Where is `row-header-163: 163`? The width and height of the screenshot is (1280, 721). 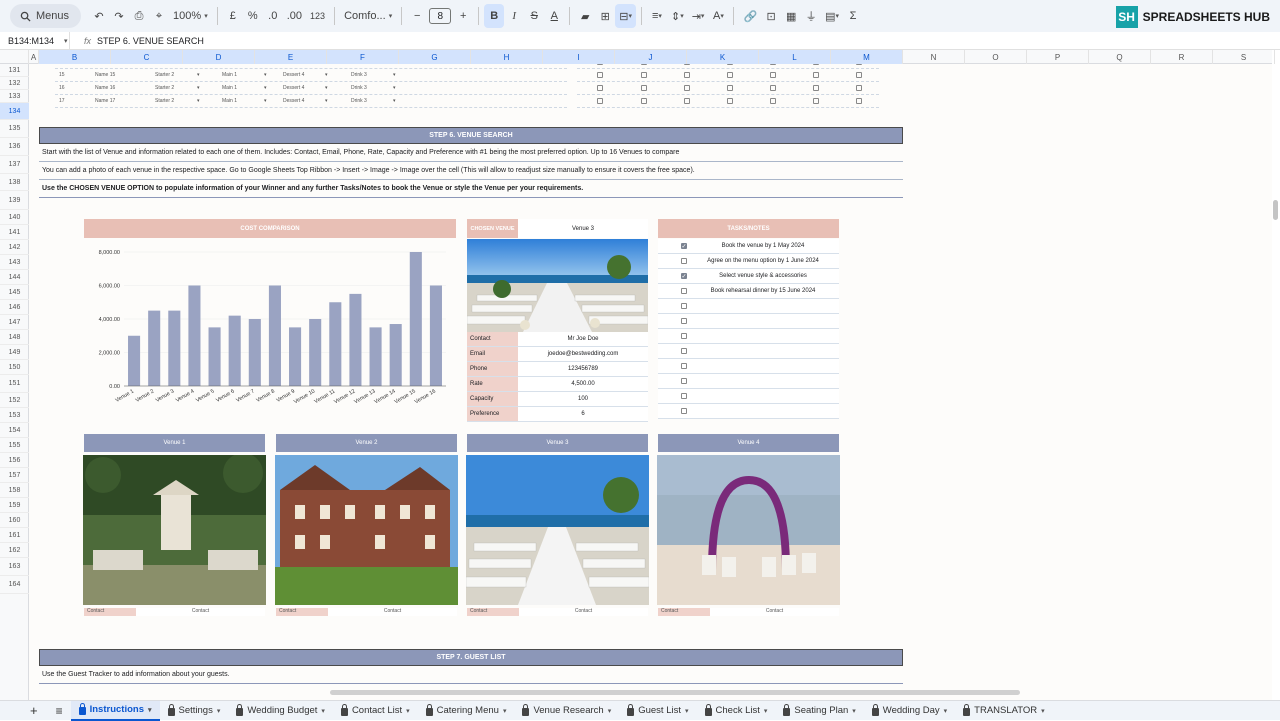
row-header-163: 163 is located at coordinates (14, 567).